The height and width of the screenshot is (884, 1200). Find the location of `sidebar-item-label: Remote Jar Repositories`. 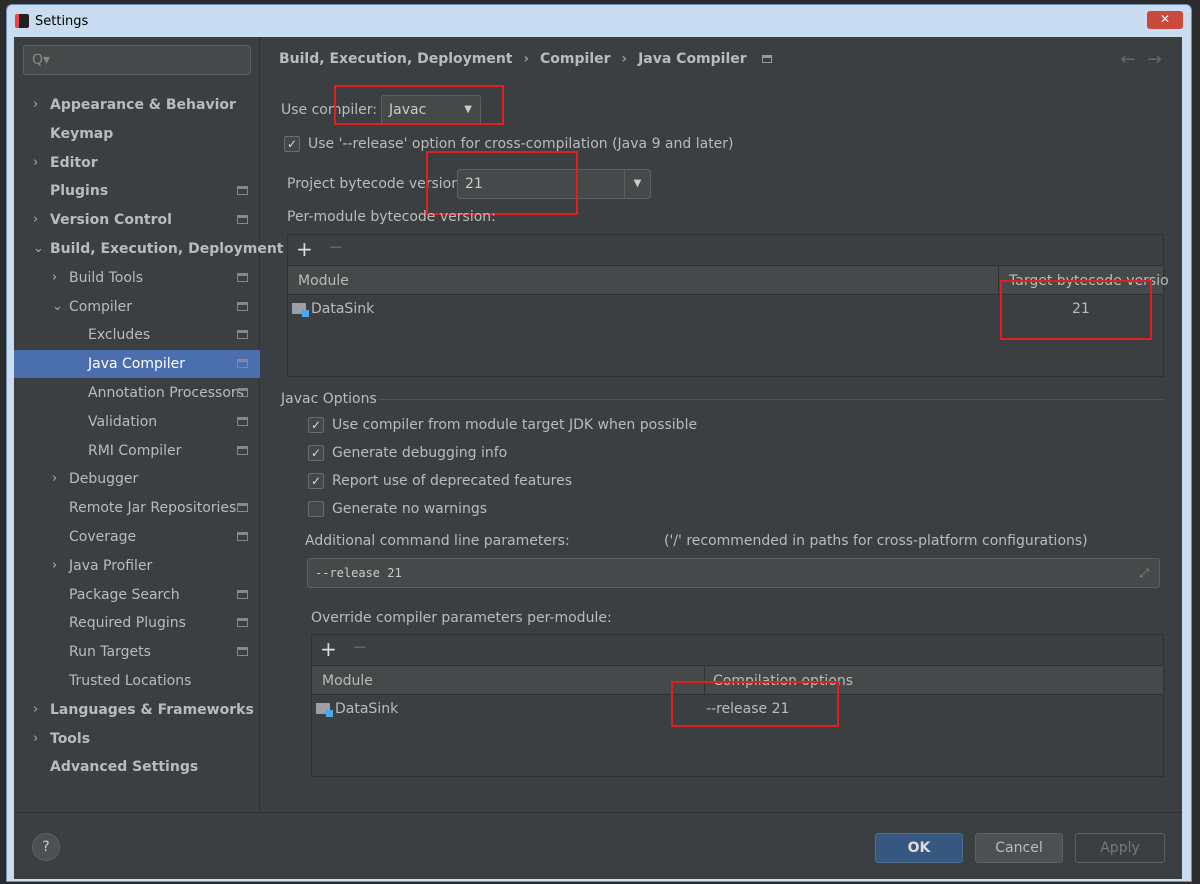

sidebar-item-label: Remote Jar Repositories is located at coordinates (153, 508).